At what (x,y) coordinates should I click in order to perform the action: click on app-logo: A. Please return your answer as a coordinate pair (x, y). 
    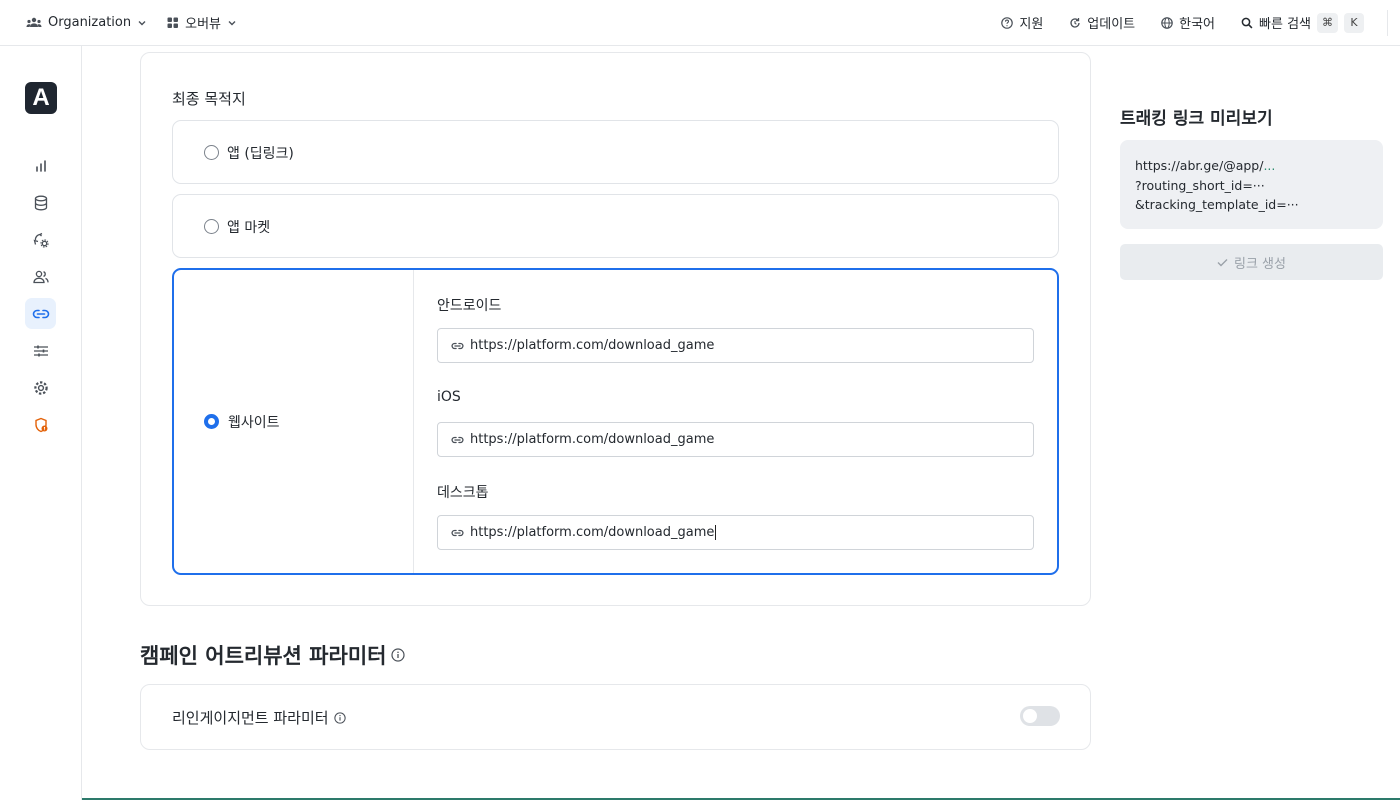
    Looking at the image, I should click on (41, 98).